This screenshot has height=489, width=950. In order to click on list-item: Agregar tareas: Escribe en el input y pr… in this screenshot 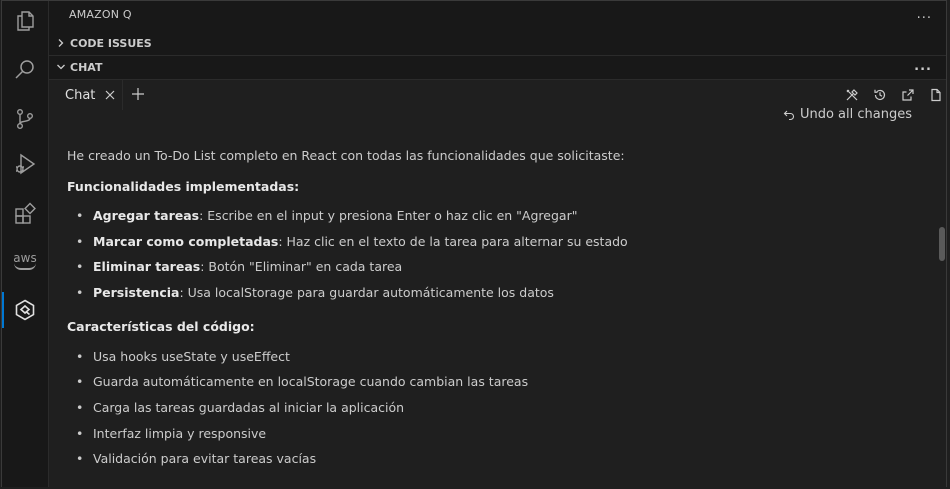, I will do `click(327, 215)`.